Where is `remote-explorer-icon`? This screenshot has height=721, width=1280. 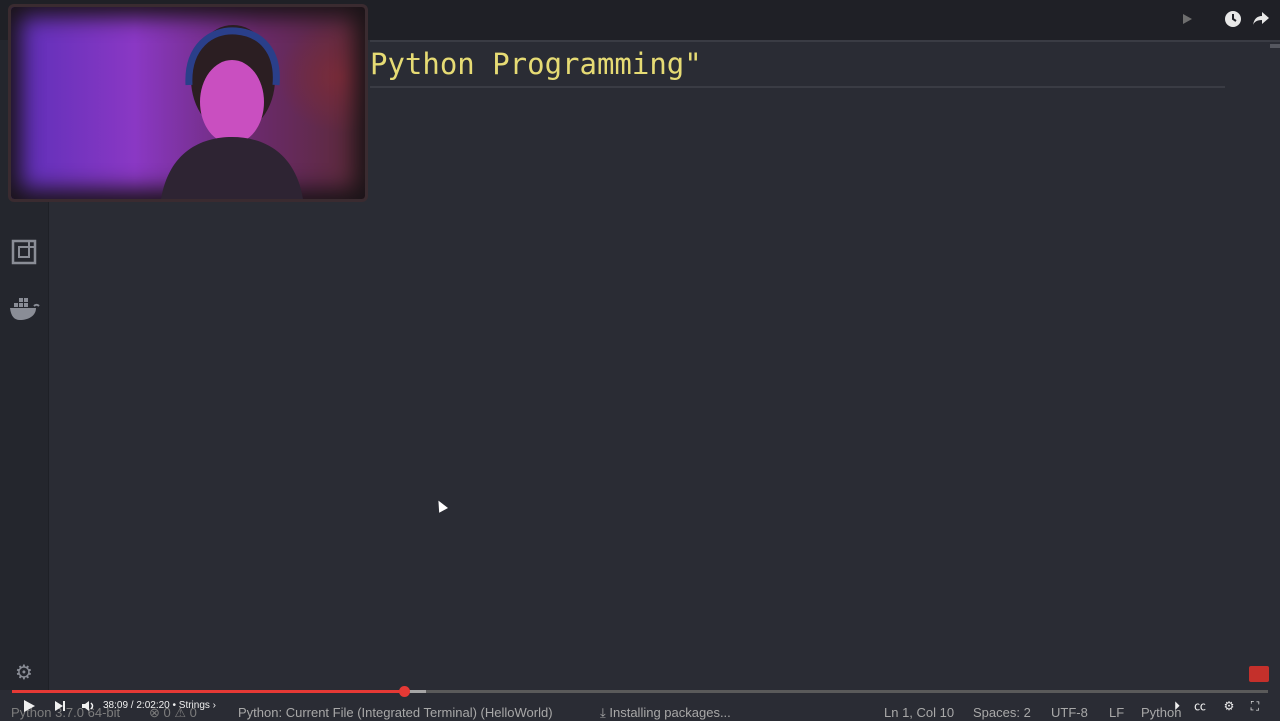 remote-explorer-icon is located at coordinates (24, 252).